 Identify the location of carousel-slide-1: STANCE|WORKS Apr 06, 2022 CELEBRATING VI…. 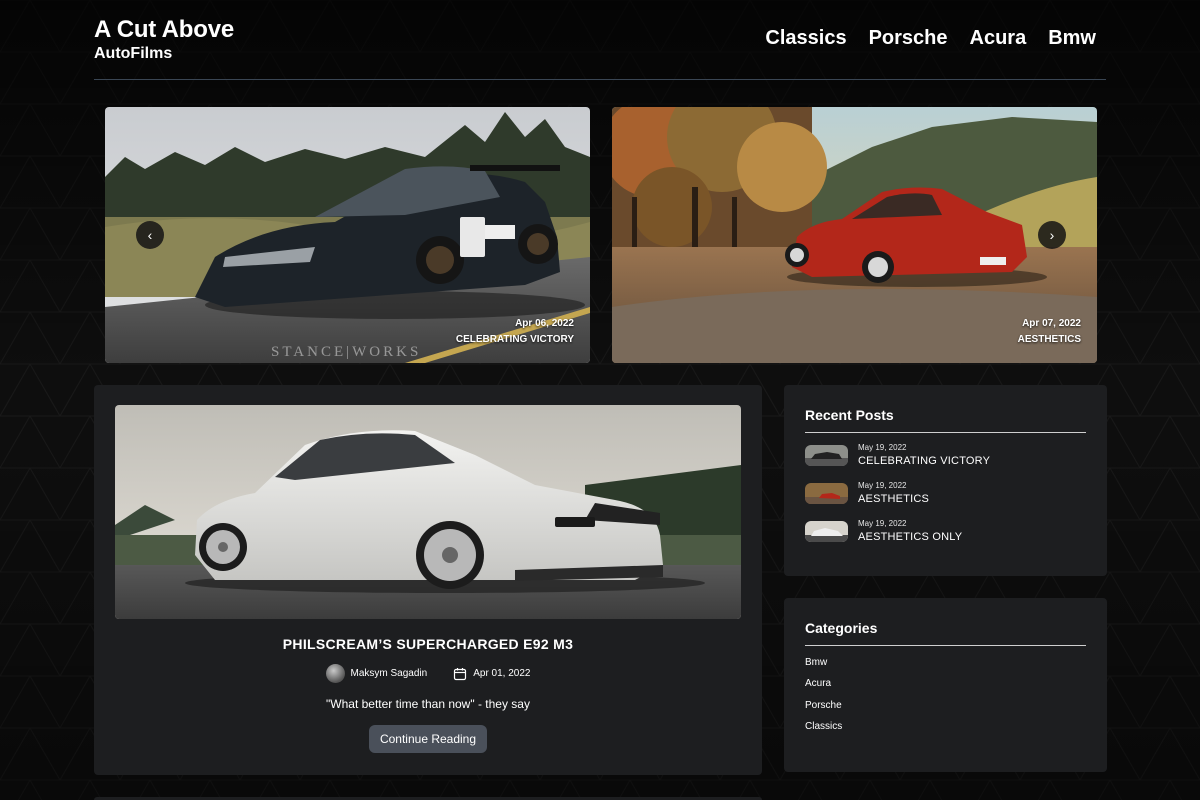
(347, 235).